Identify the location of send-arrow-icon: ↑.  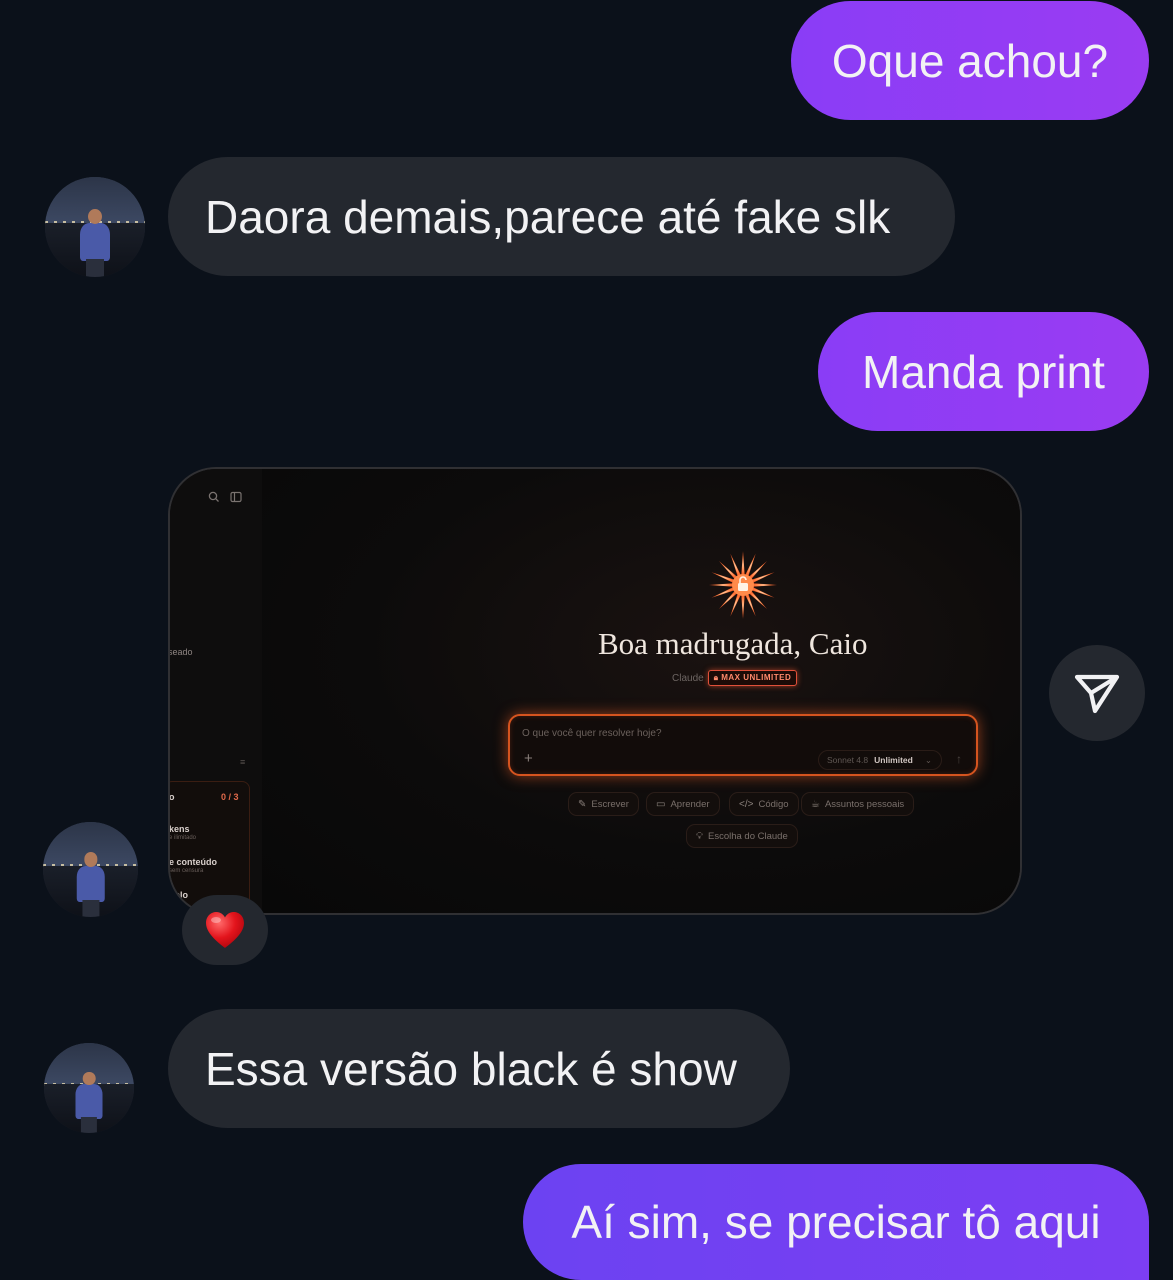
(959, 759).